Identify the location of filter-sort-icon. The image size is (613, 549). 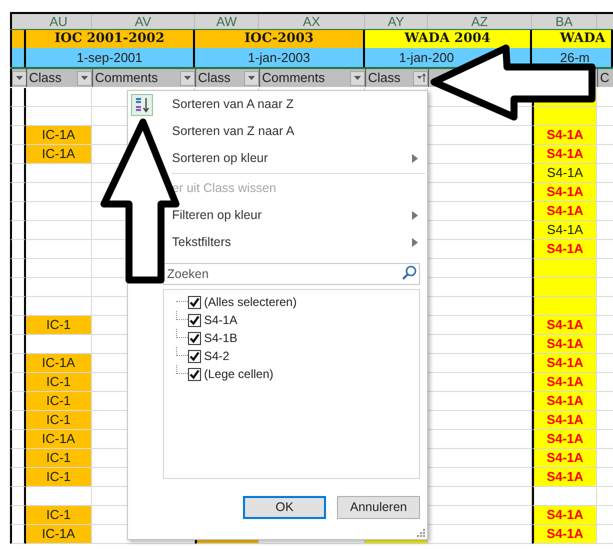
(421, 78).